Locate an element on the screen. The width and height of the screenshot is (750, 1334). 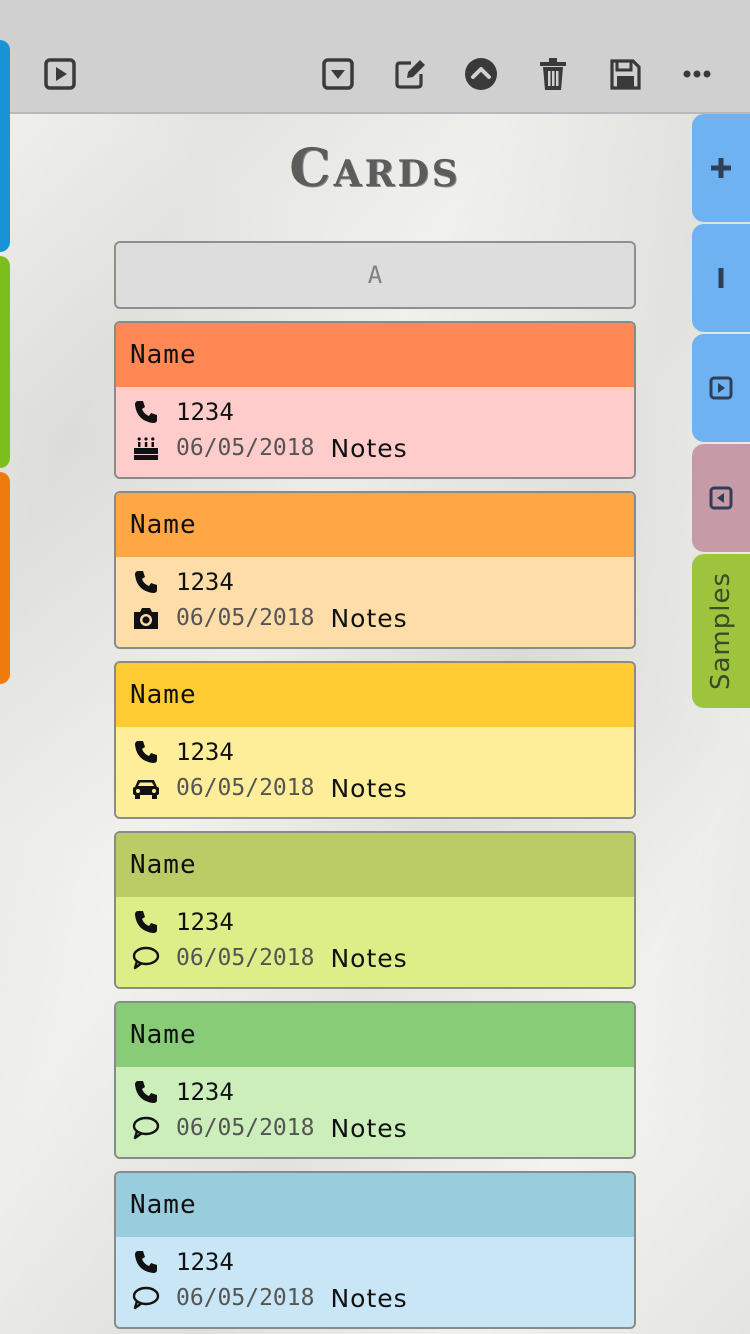
save-icon is located at coordinates (625, 74).